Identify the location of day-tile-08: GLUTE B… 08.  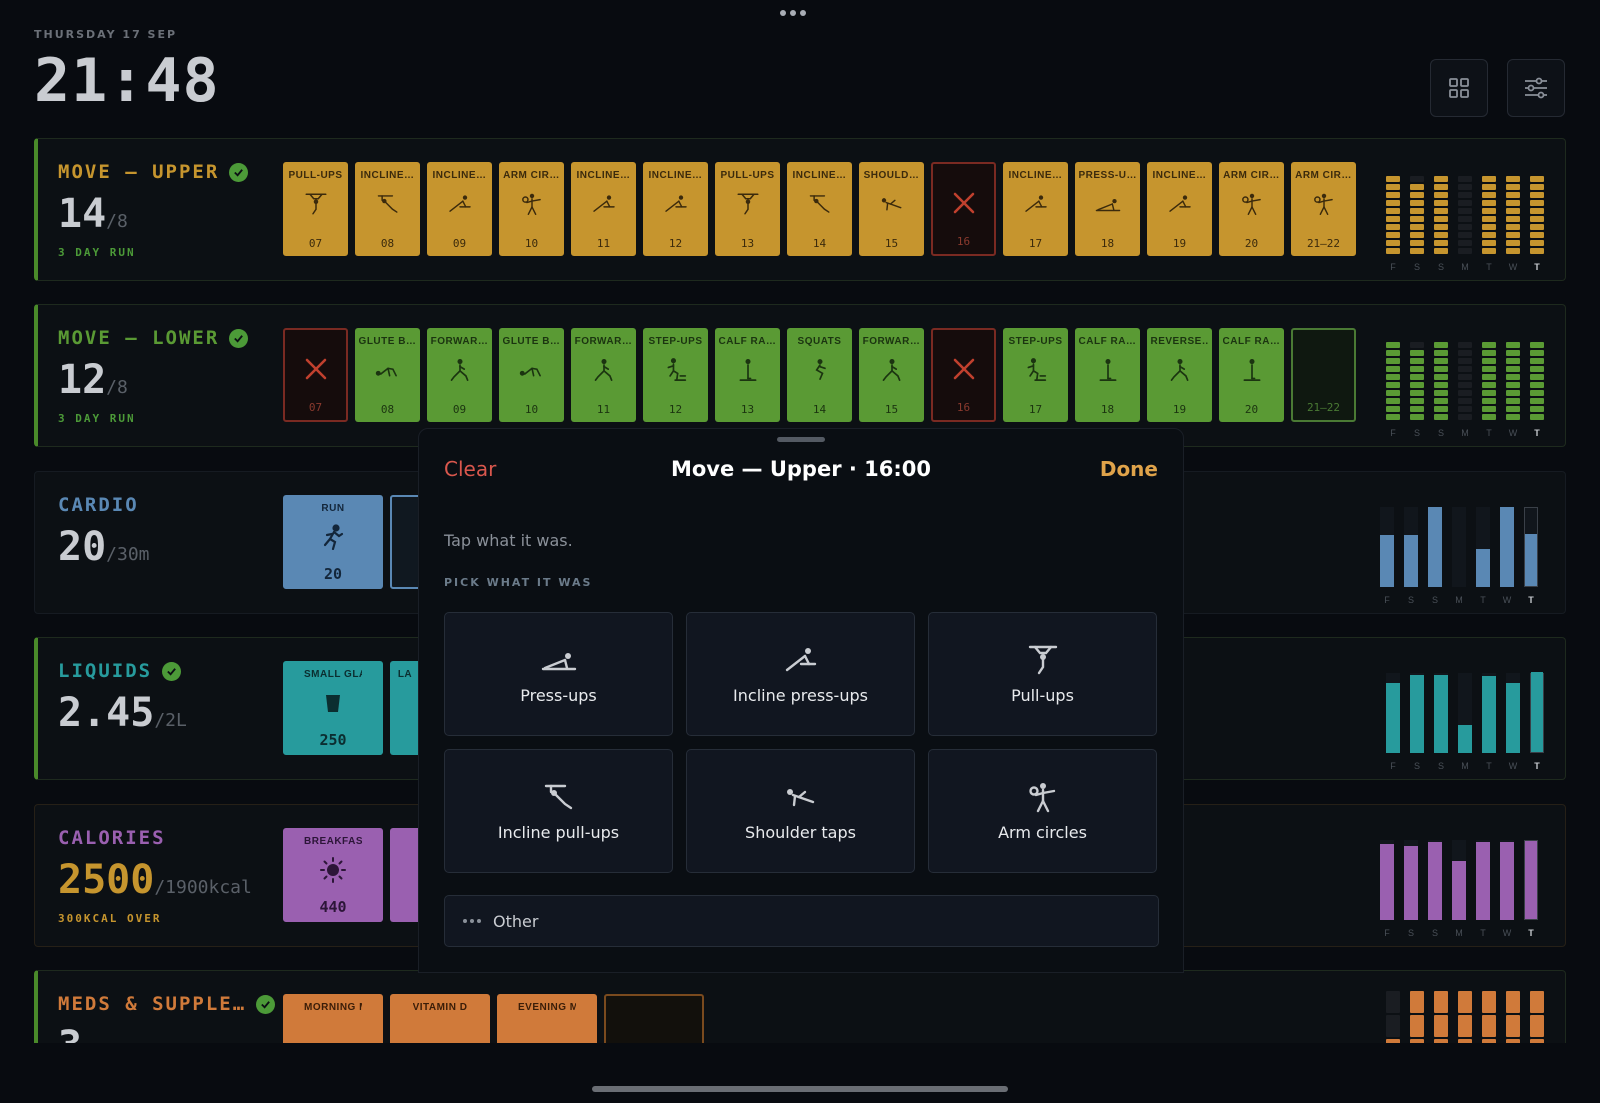
(387, 375).